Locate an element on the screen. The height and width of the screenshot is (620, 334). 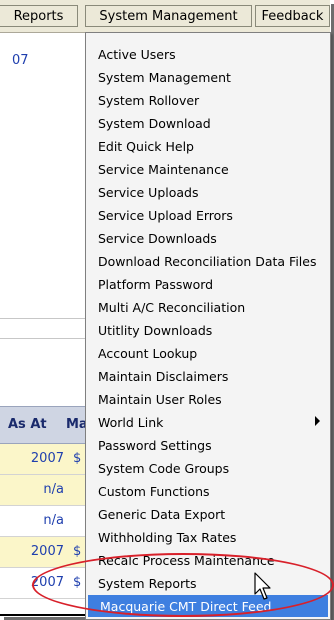
menu-item-label: Service Maintenance is located at coordinates (163, 169).